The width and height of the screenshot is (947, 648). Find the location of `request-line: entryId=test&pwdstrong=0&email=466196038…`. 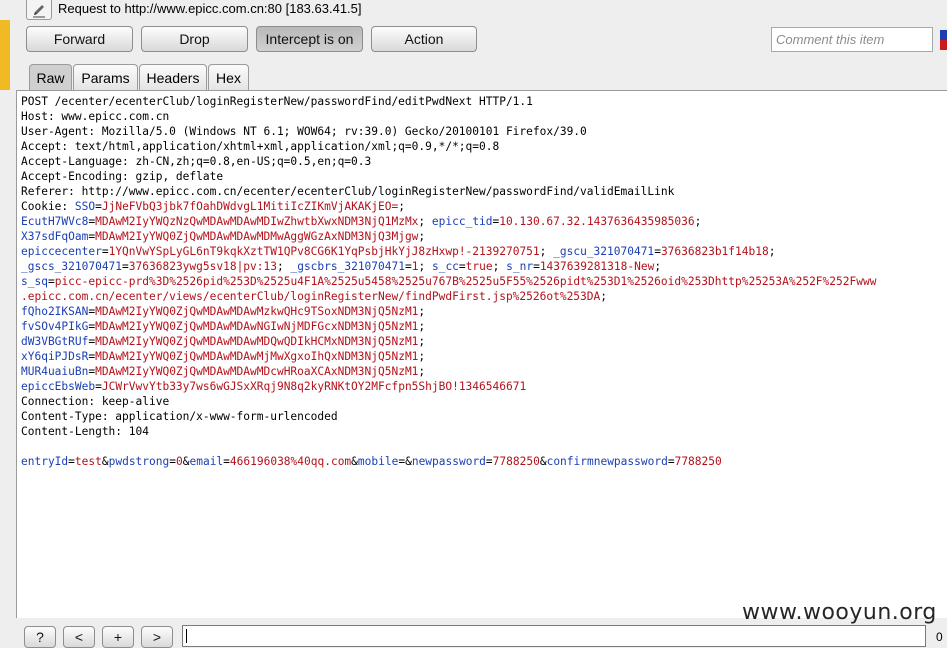

request-line: entryId=test&pwdstrong=0&email=466196038… is located at coordinates (448, 461).